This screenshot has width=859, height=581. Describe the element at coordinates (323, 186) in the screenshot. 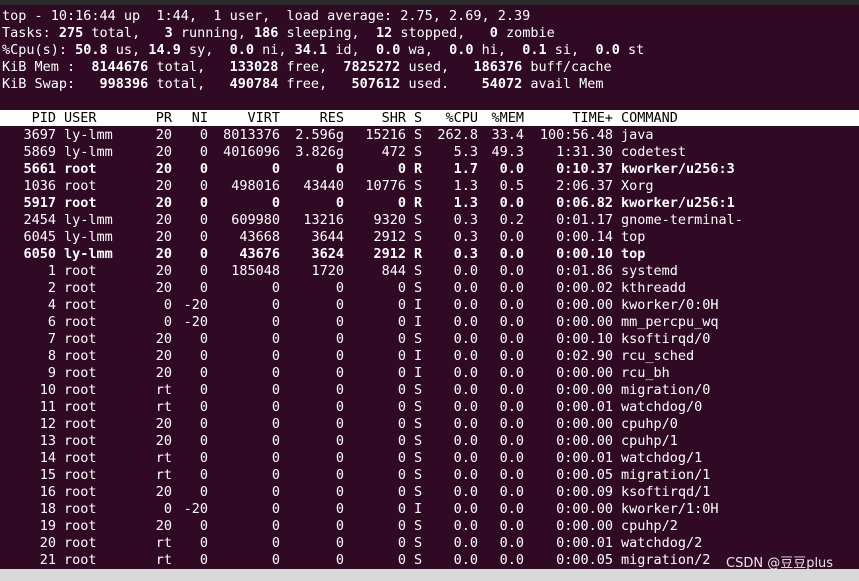

I see `process-res: 43440` at that location.